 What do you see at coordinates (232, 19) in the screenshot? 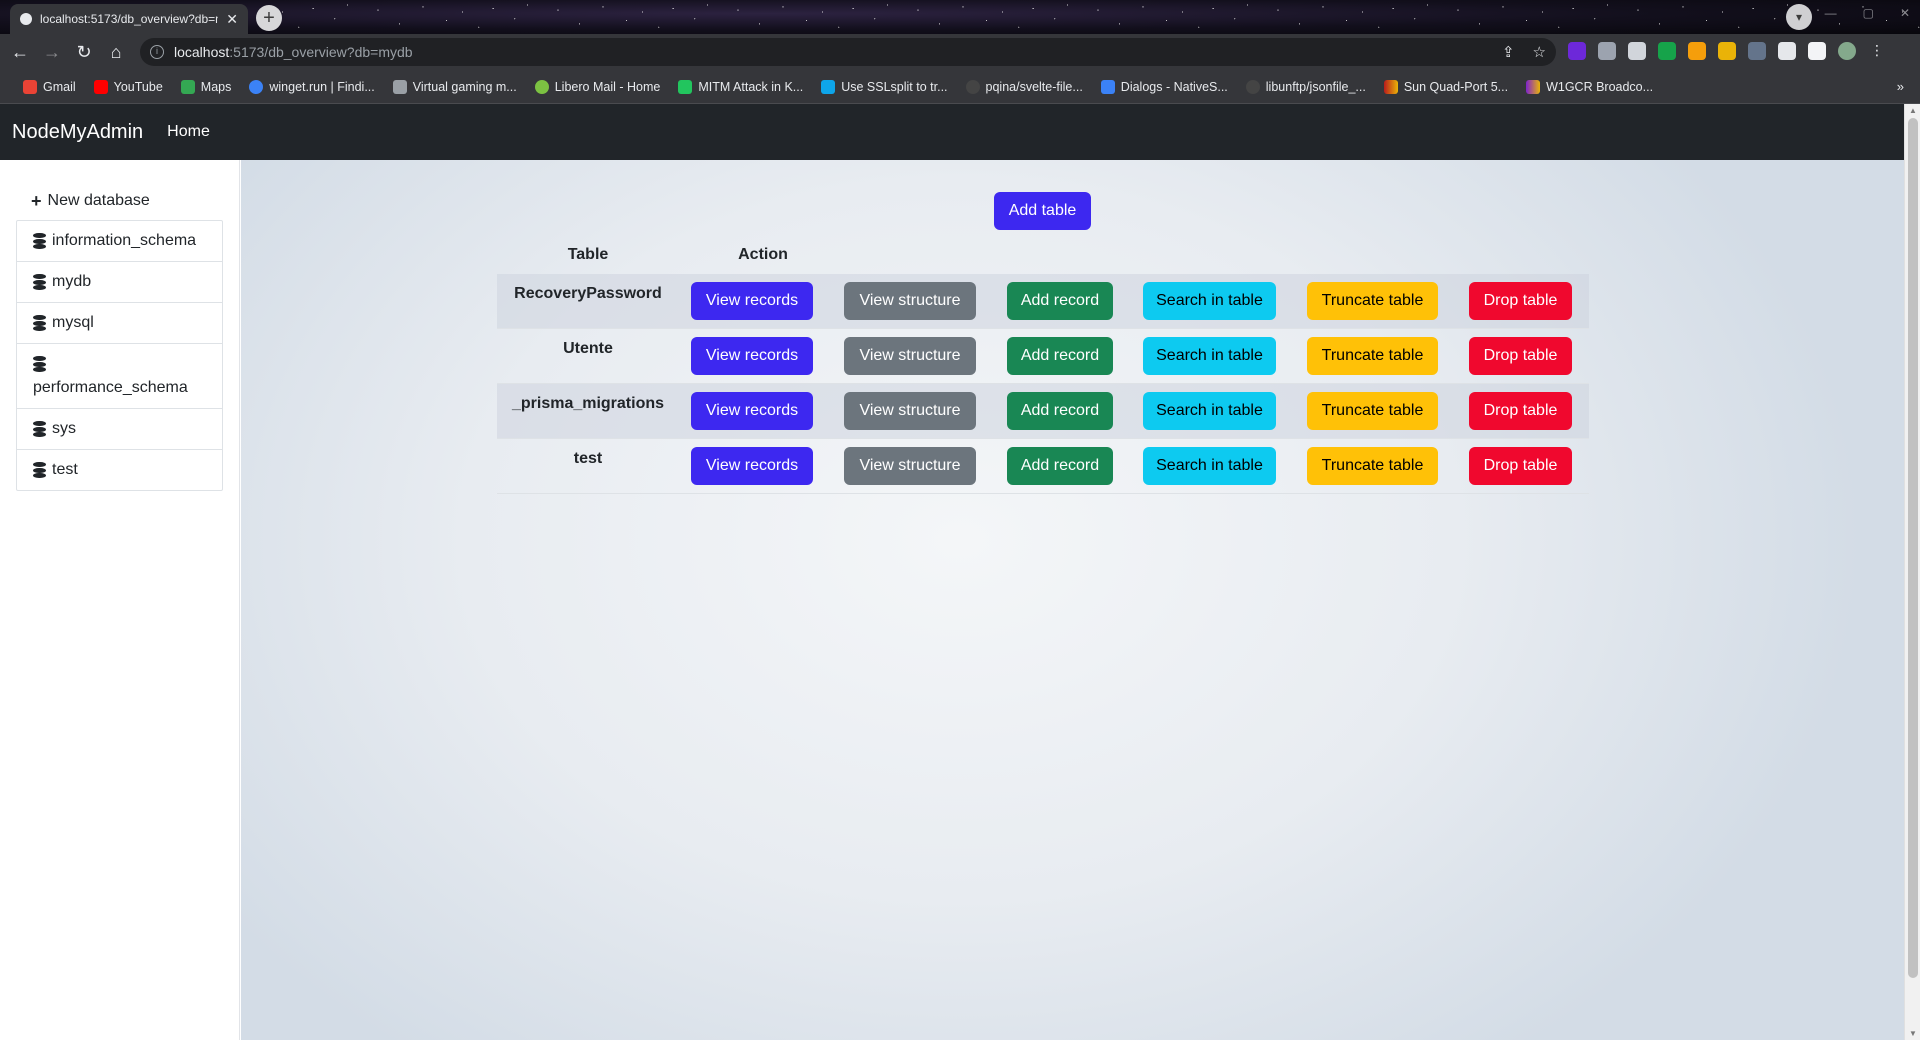
I see `tab-close-icon: ✕` at bounding box center [232, 19].